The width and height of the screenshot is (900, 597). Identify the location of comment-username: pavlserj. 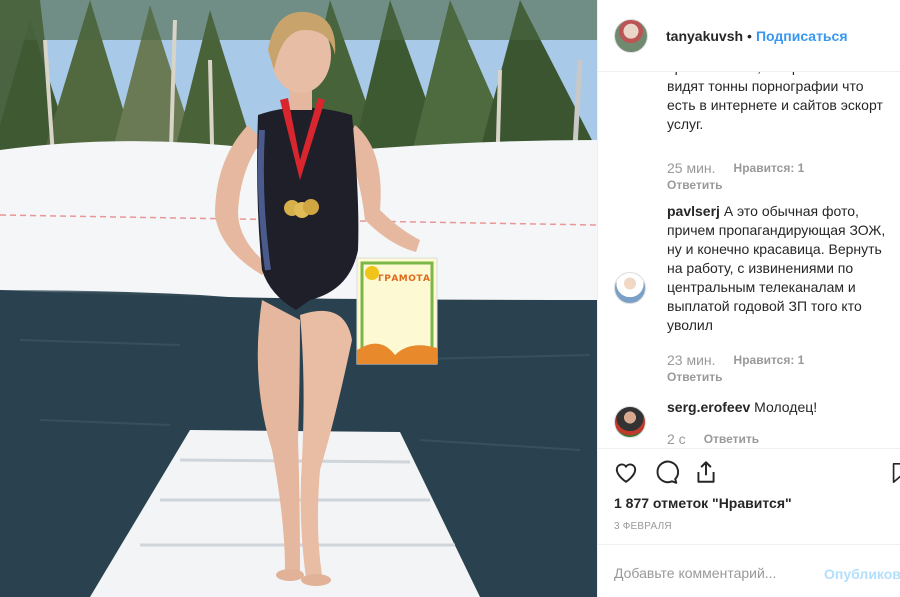
(693, 211).